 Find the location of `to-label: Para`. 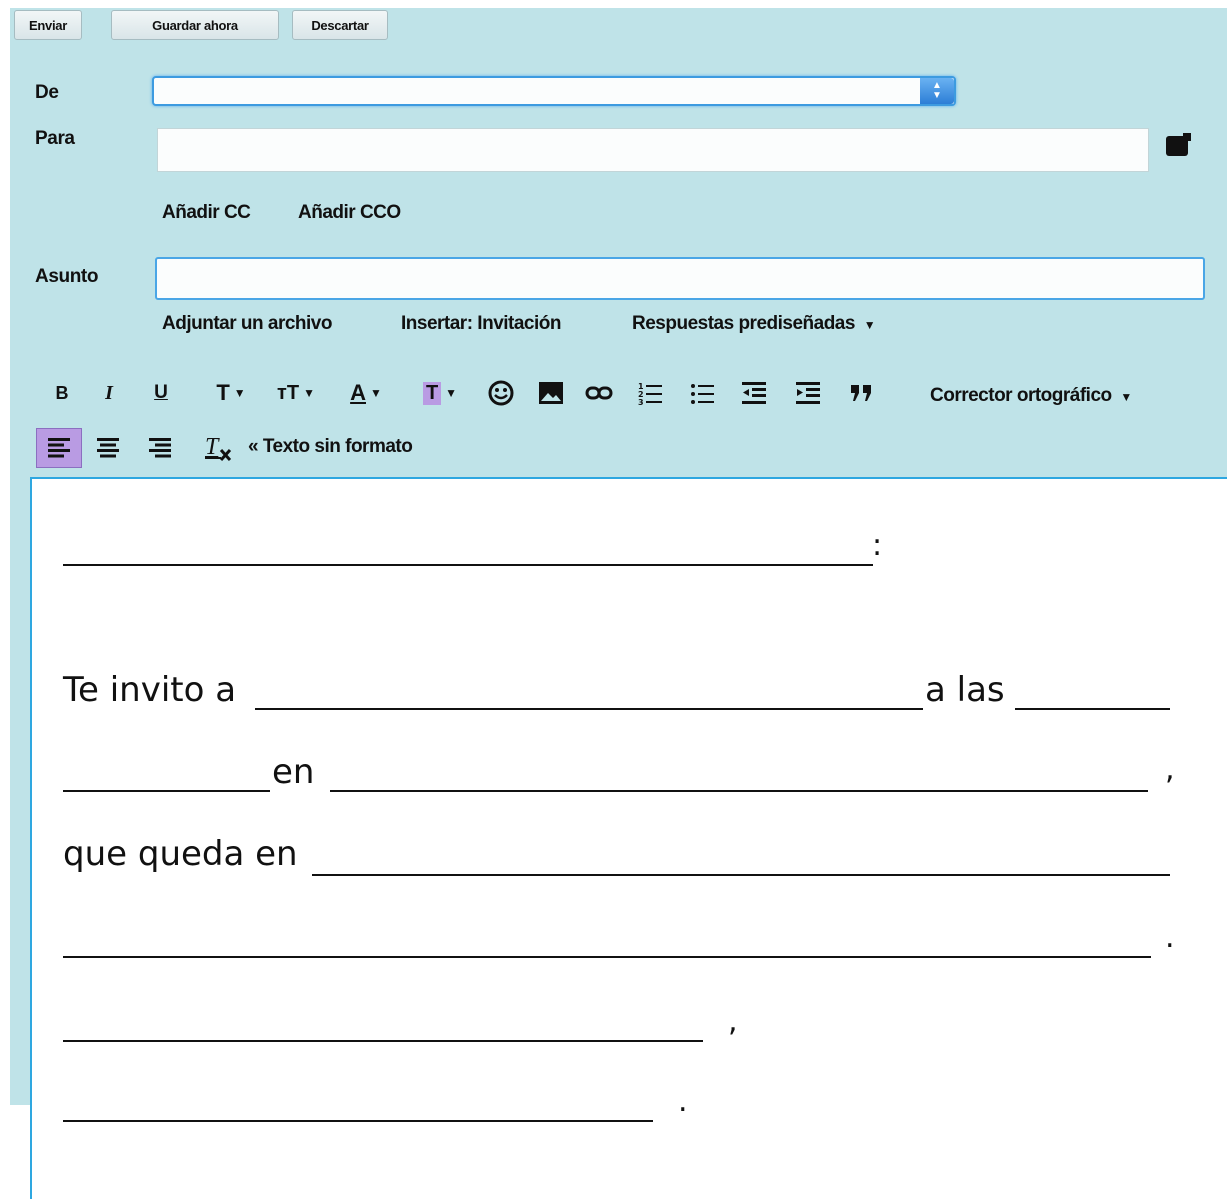

to-label: Para is located at coordinates (55, 138).